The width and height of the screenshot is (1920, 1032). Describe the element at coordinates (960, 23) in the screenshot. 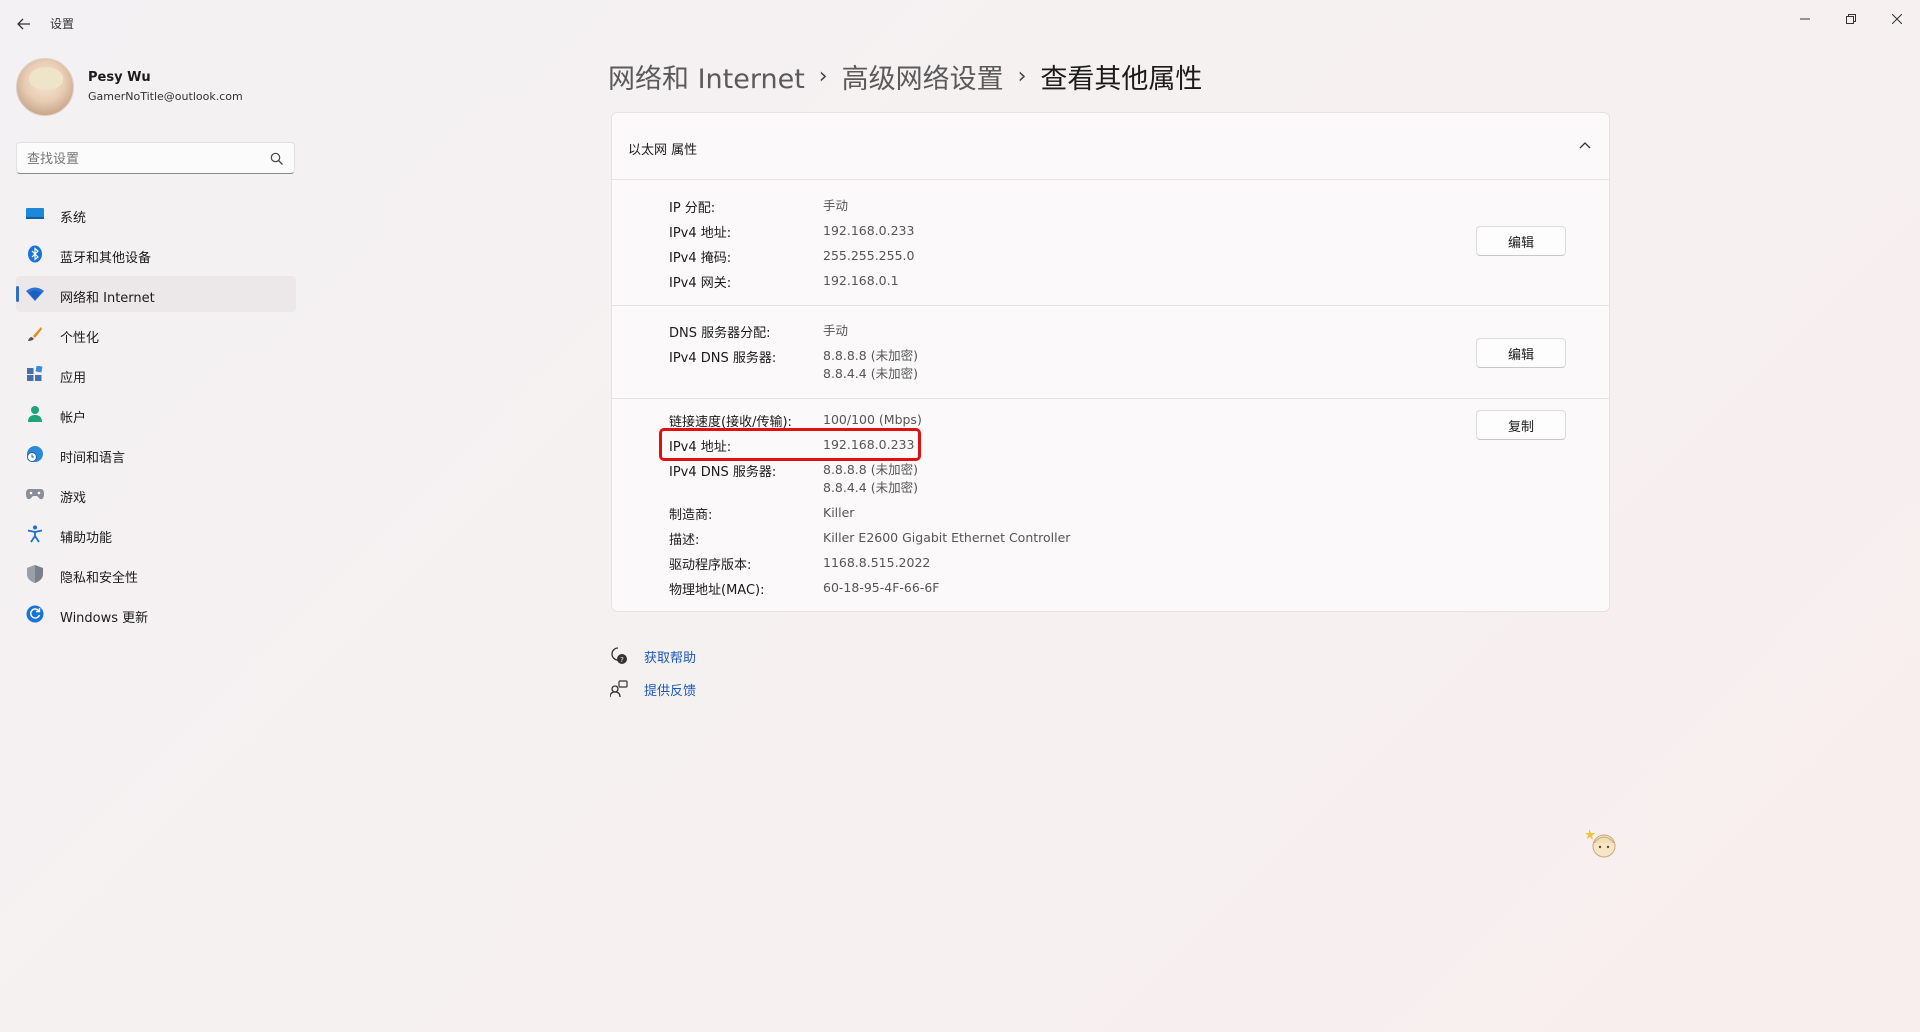

I see `title-bar: 设置` at that location.